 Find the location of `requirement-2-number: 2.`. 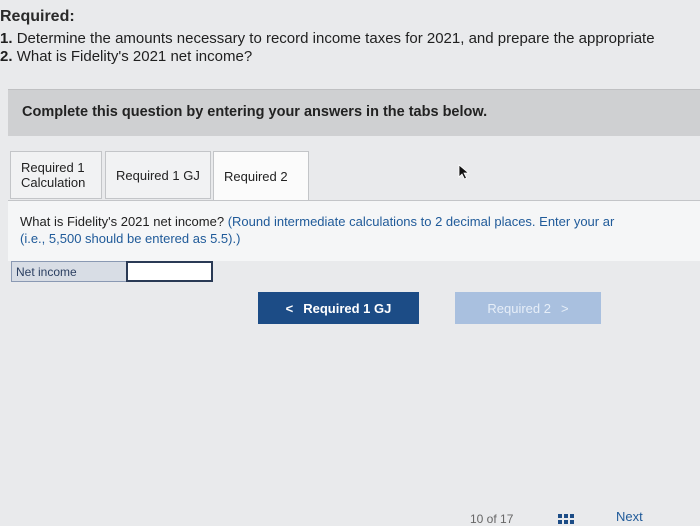

requirement-2-number: 2. is located at coordinates (6, 56).